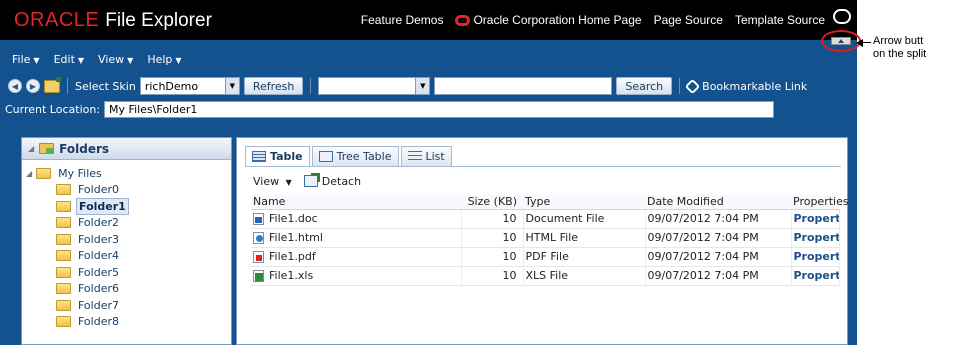  What do you see at coordinates (164, 59) in the screenshot?
I see `menu-help: Help ▼` at bounding box center [164, 59].